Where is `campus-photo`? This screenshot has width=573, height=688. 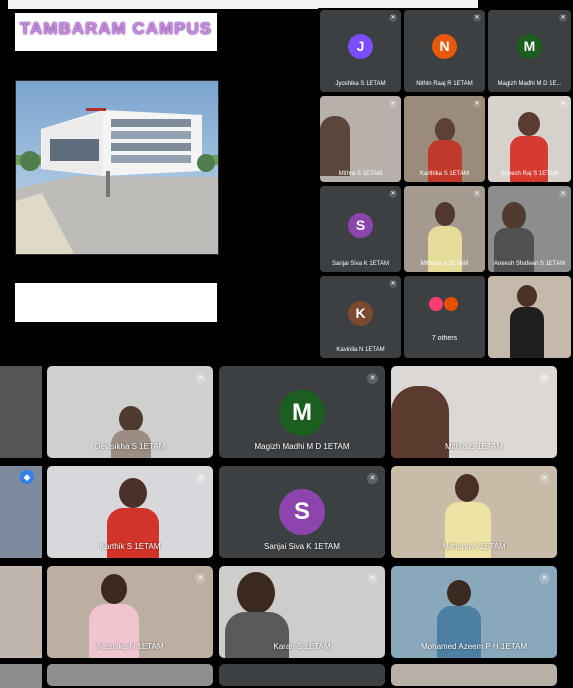
campus-photo is located at coordinates (117, 167).